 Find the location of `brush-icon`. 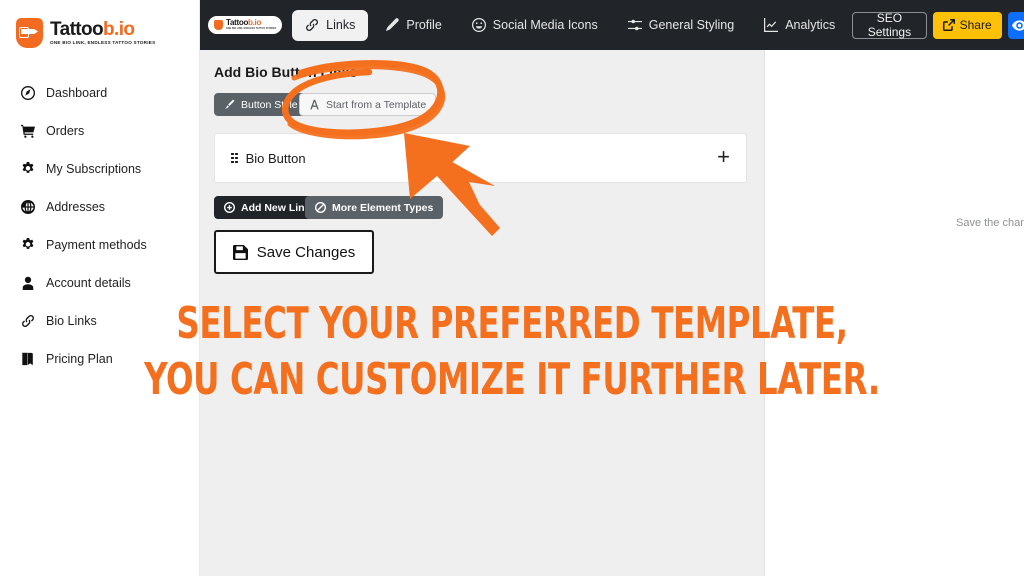

brush-icon is located at coordinates (230, 104).